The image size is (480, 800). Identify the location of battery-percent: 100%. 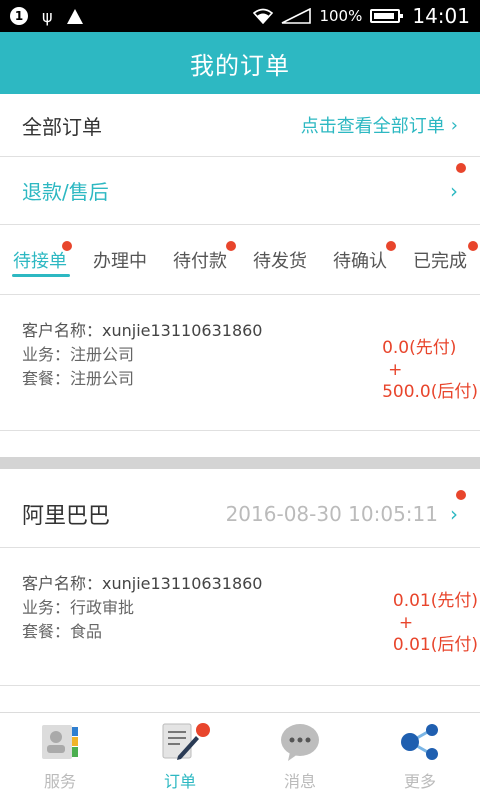
(341, 16).